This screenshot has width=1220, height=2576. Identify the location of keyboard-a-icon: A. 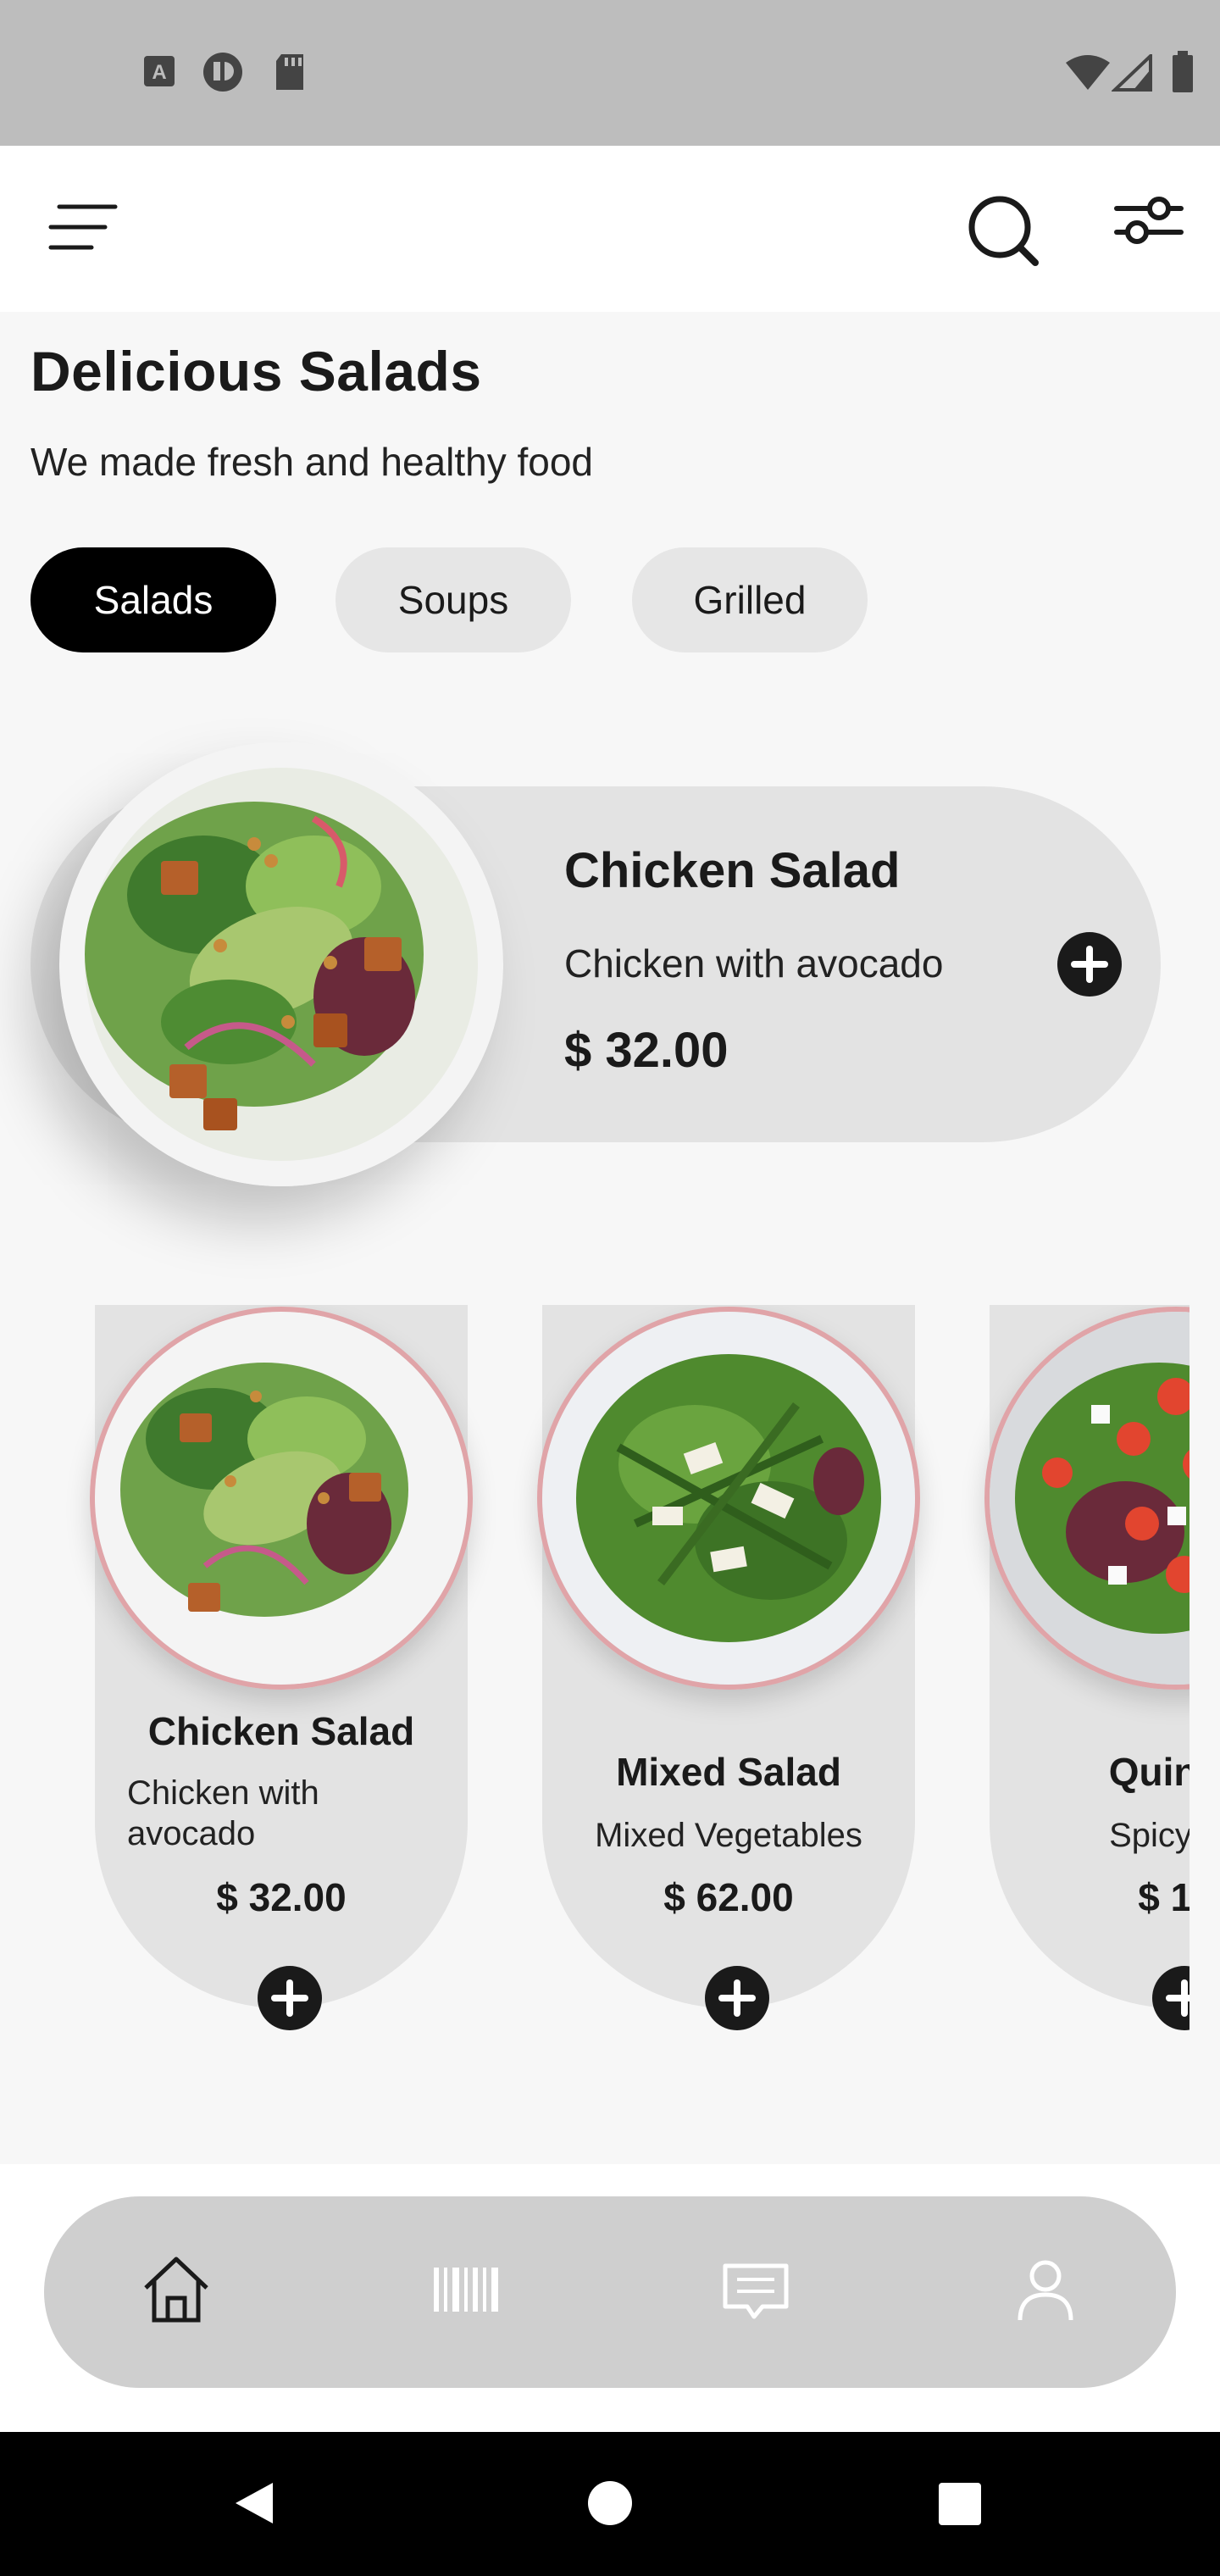
(159, 71).